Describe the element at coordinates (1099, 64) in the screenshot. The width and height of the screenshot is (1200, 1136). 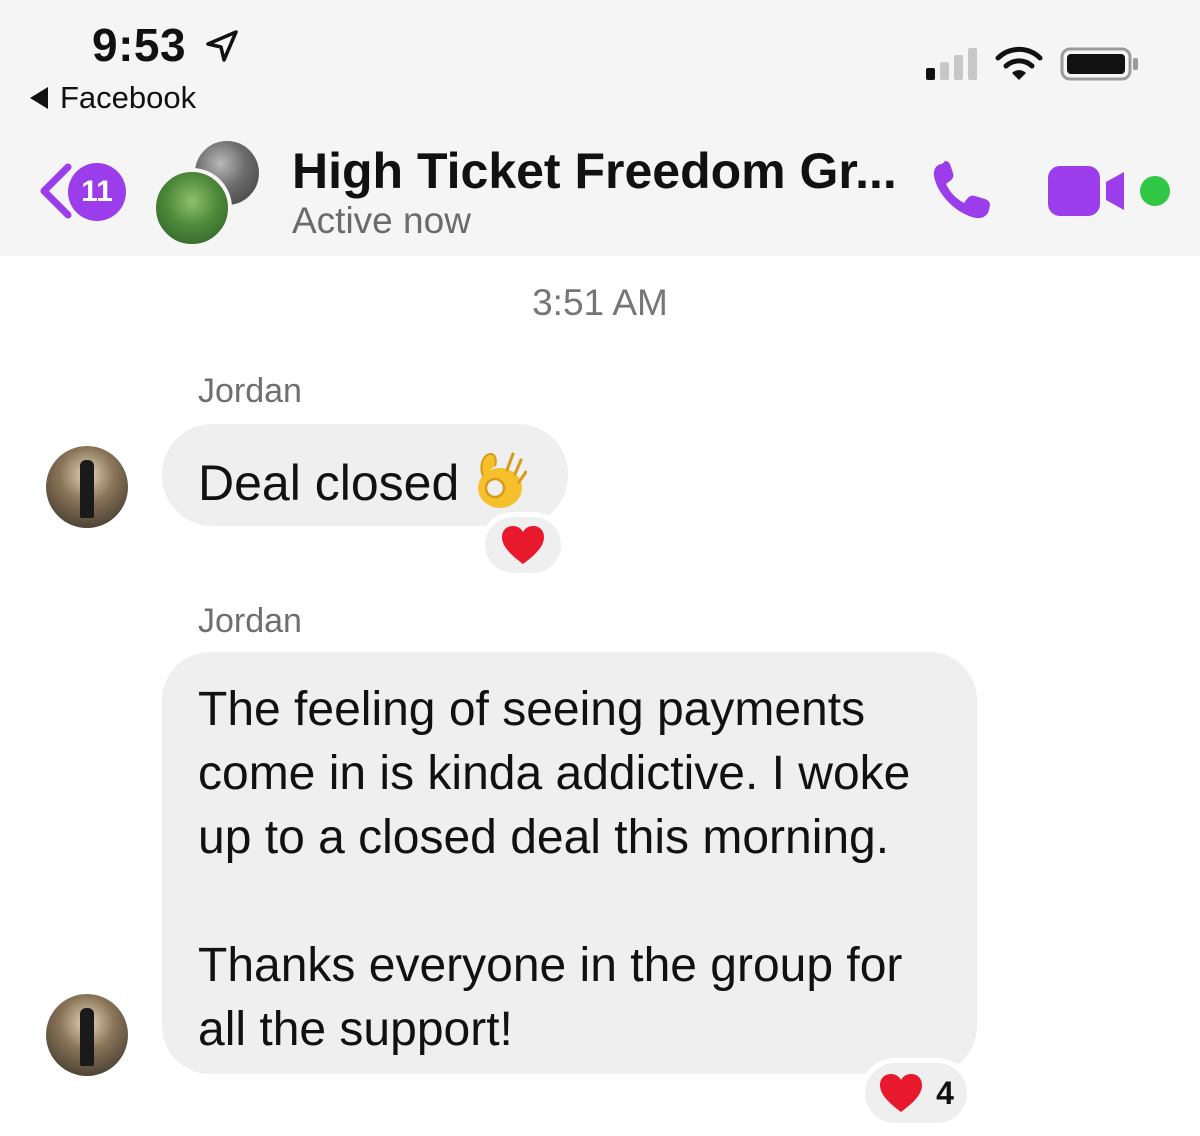
I see `battery-icon` at that location.